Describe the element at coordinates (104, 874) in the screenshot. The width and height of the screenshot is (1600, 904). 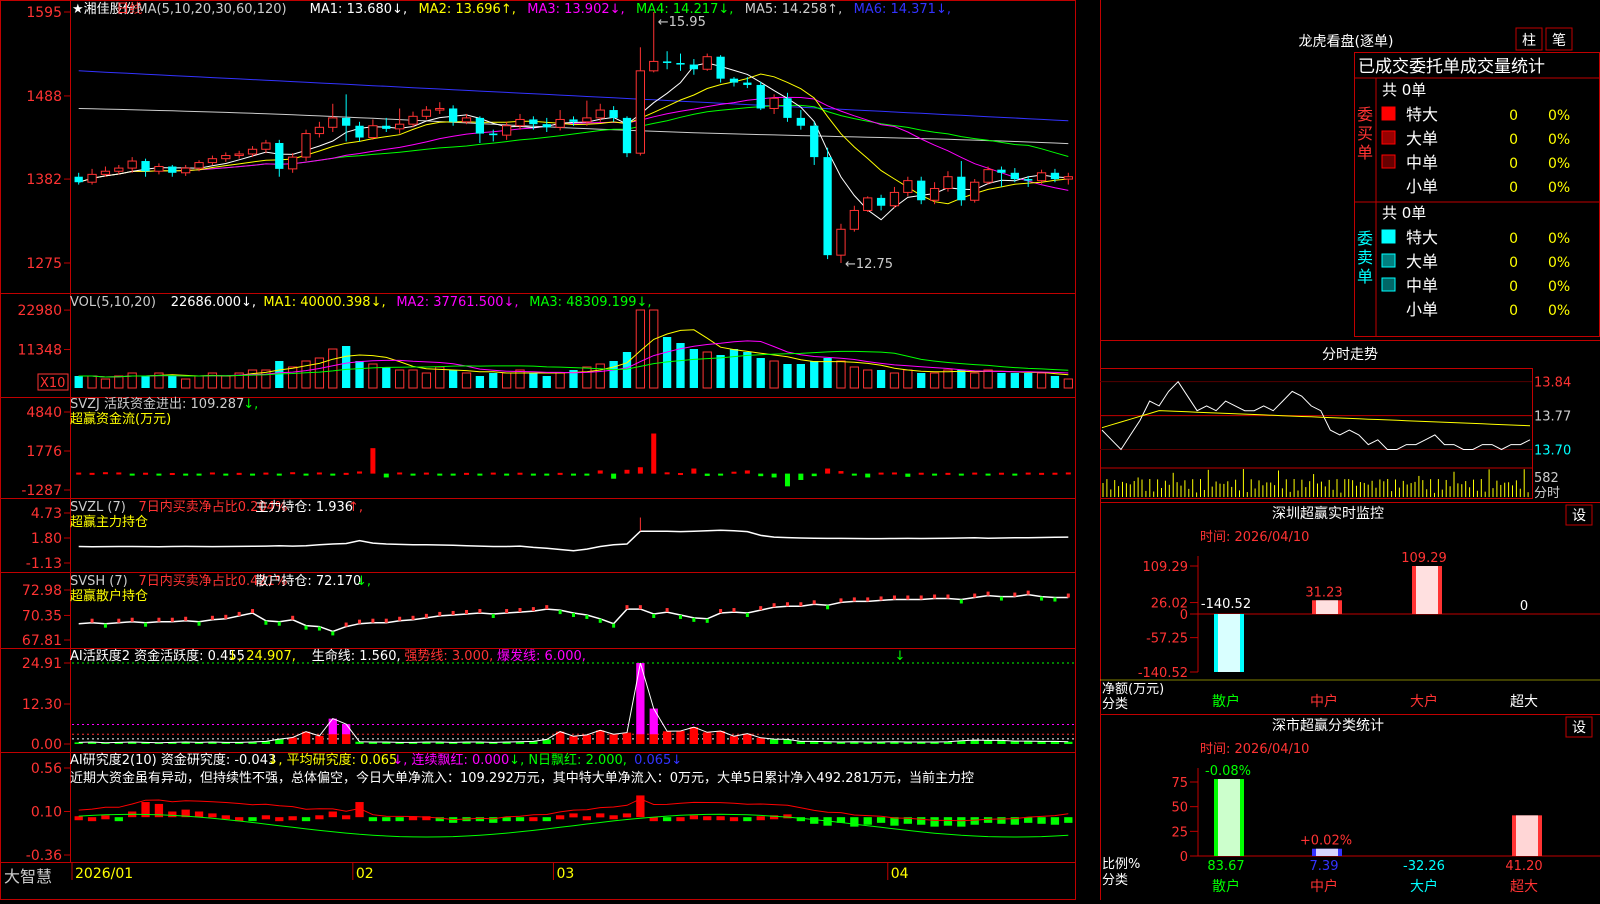
I see `date-label: 2026/01` at that location.